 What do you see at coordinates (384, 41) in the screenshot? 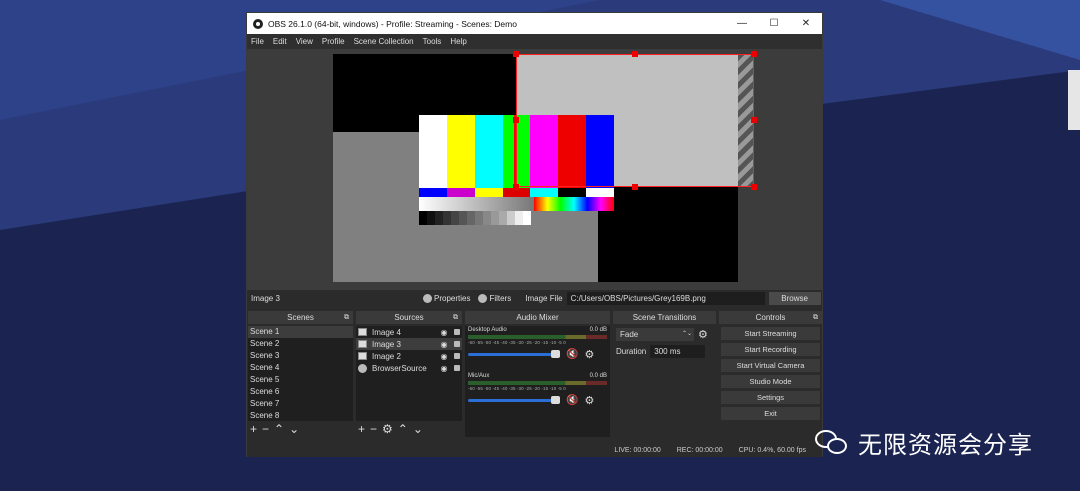
I see `menu-scene-collection: Scene Collection` at bounding box center [384, 41].